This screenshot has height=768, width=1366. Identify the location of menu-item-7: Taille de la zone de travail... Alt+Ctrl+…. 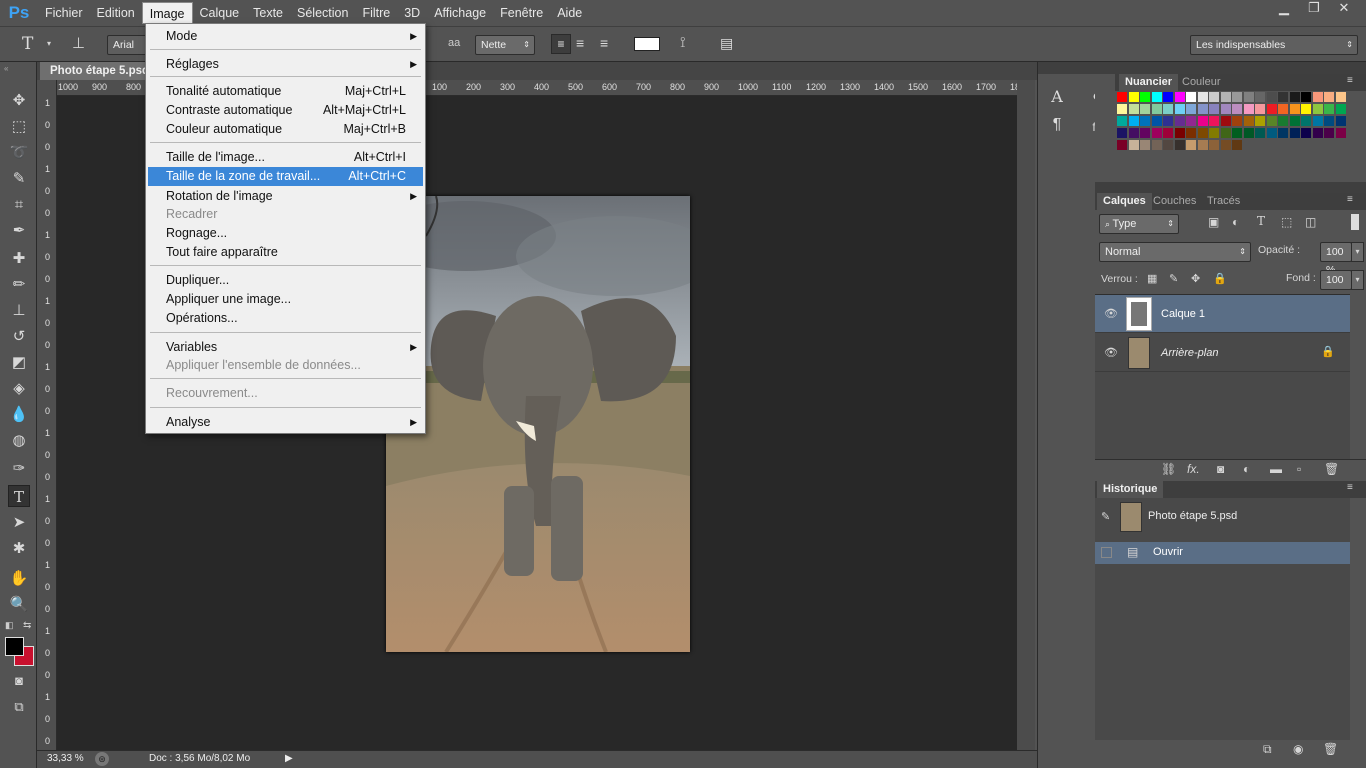
(285, 176).